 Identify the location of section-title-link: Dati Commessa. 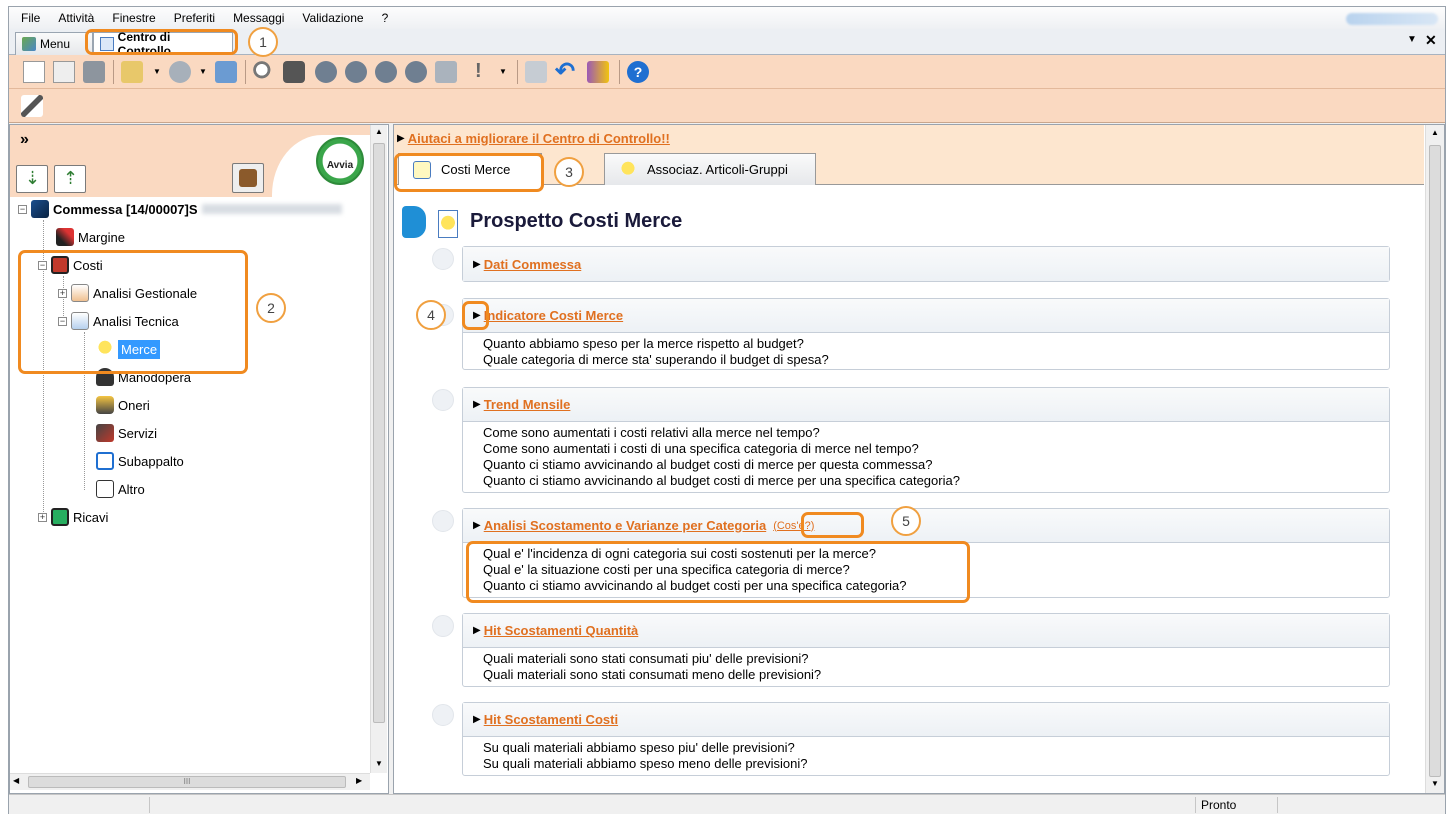
(533, 264).